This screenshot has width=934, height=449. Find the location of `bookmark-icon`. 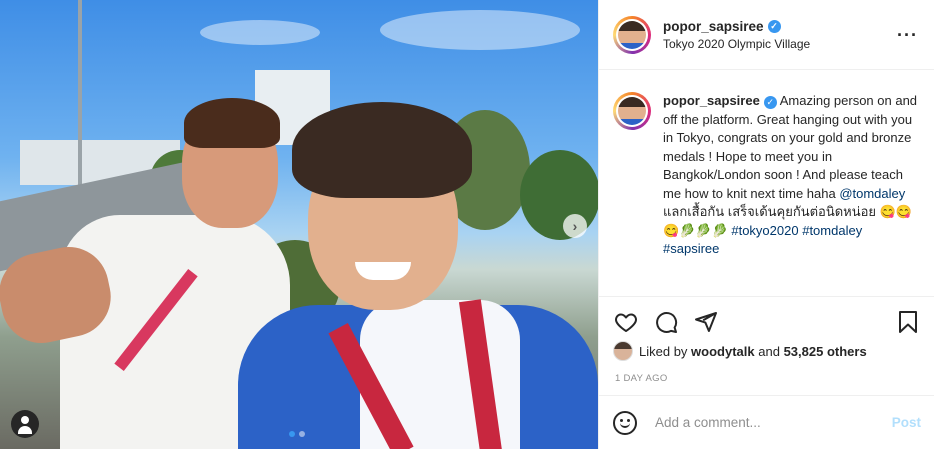

bookmark-icon is located at coordinates (908, 322).